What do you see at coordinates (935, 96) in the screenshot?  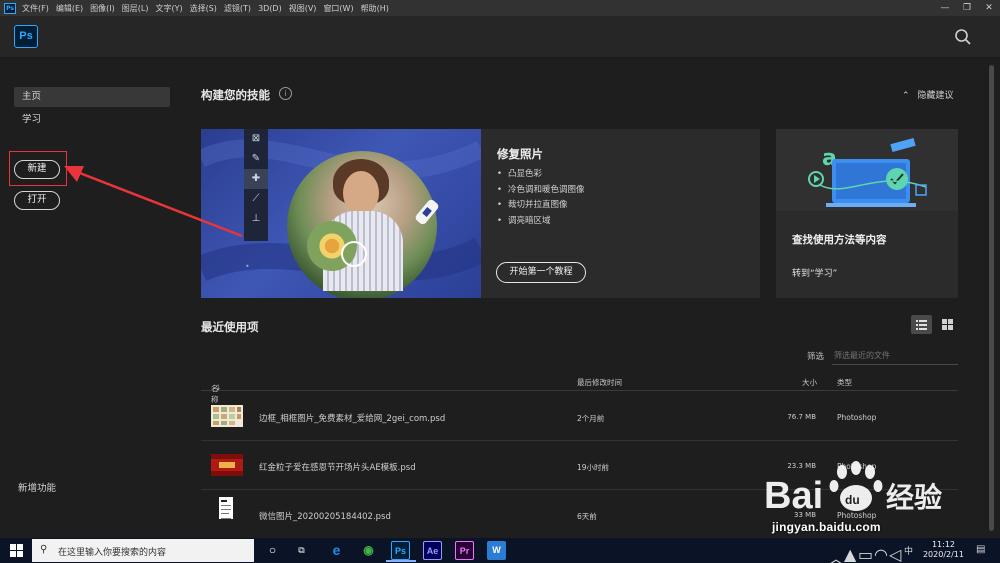 I see `hide-suggestions-label: 隐藏建议` at bounding box center [935, 96].